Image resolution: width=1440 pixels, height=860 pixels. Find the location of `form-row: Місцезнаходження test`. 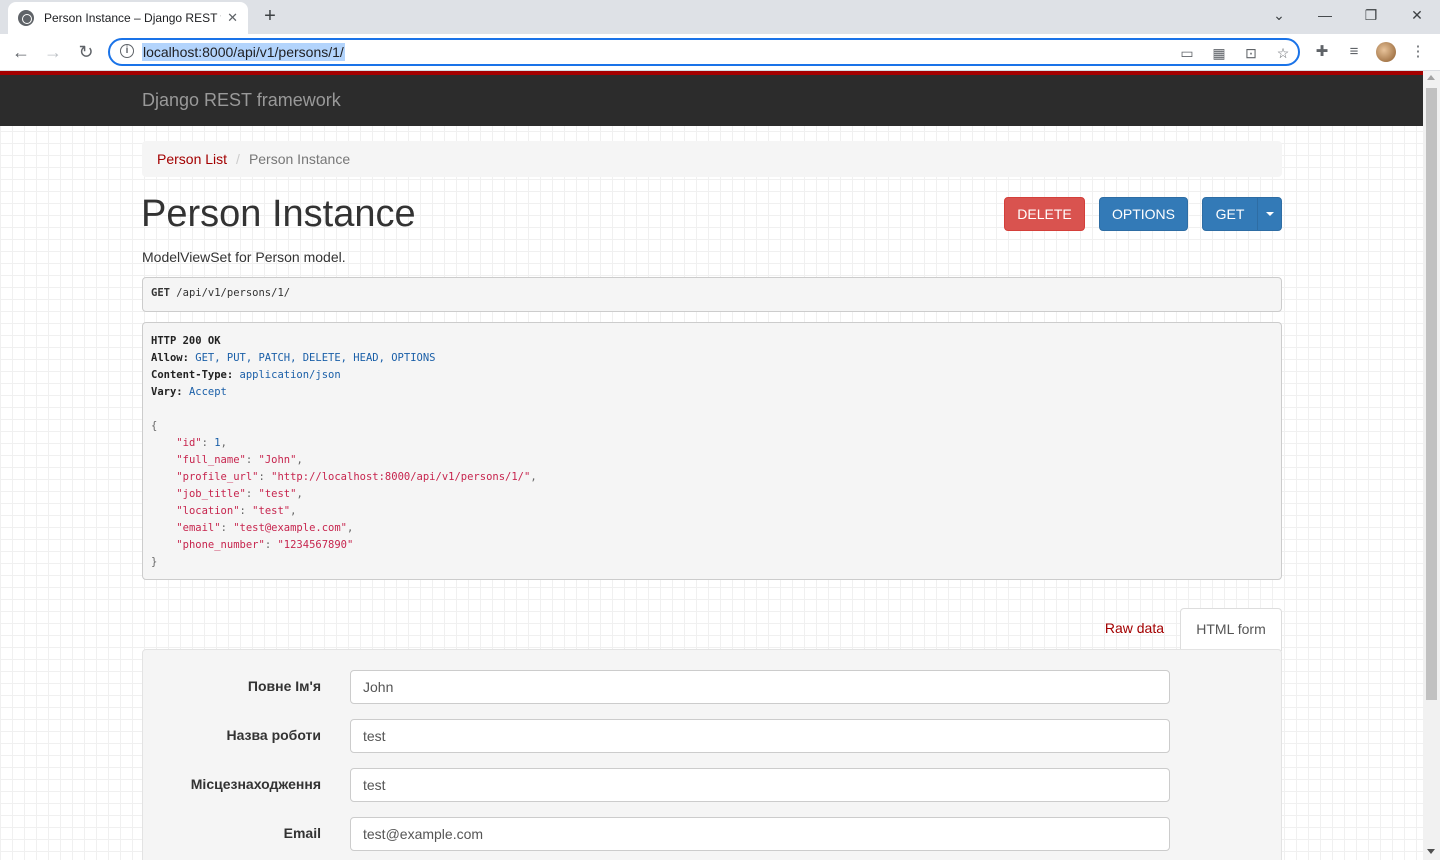

form-row: Місцезнаходження test is located at coordinates (713, 785).